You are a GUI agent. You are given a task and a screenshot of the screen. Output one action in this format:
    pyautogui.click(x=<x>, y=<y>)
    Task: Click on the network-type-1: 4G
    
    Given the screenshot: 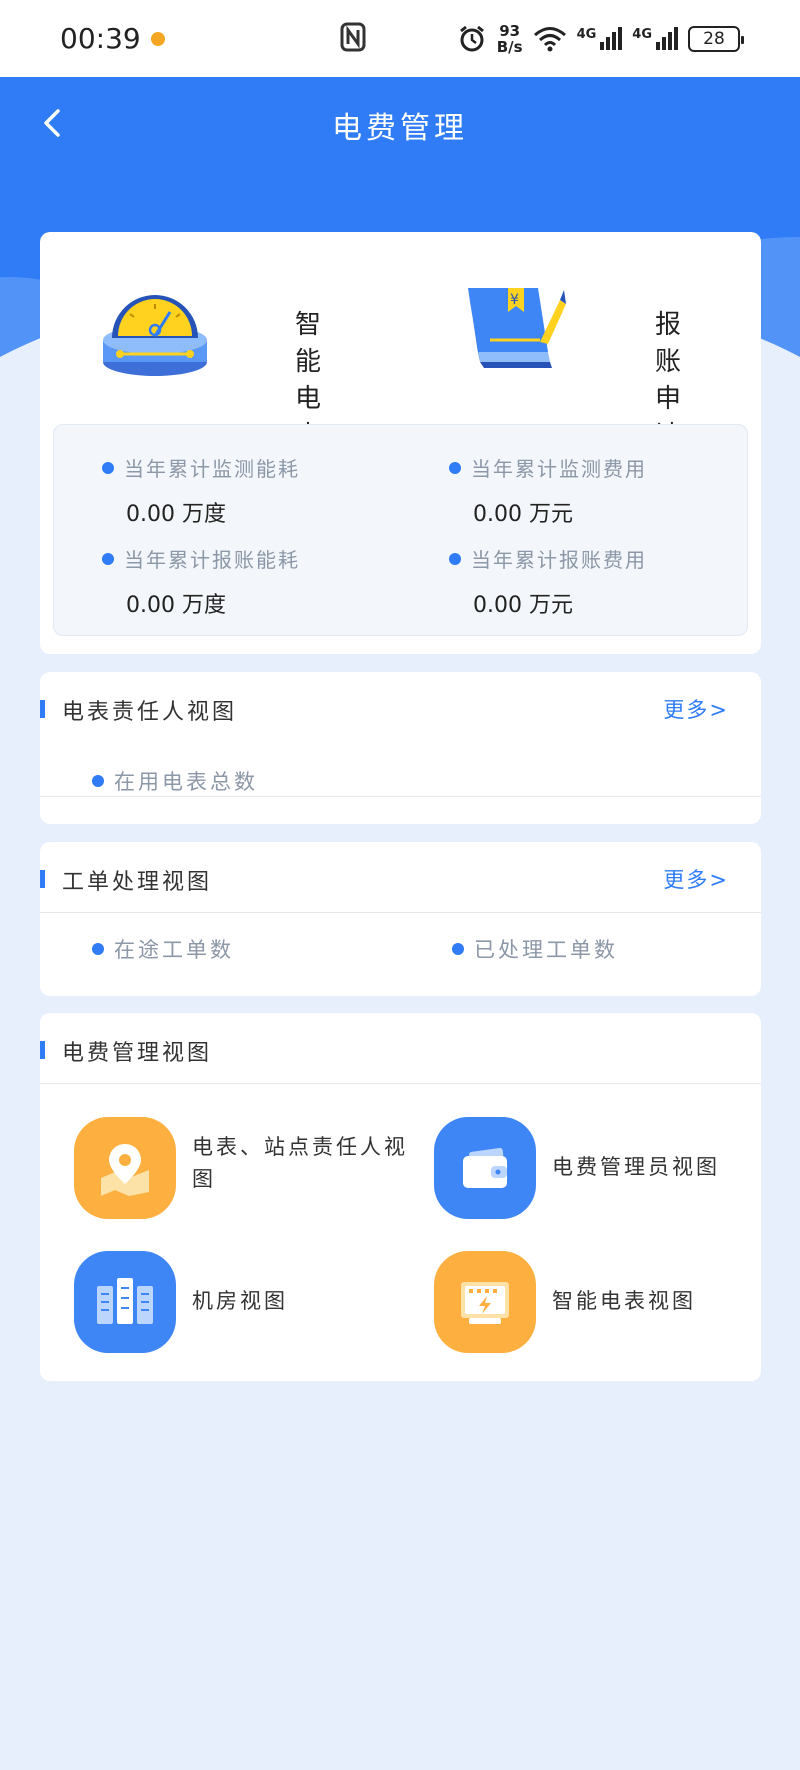 What is the action you would take?
    pyautogui.click(x=586, y=34)
    